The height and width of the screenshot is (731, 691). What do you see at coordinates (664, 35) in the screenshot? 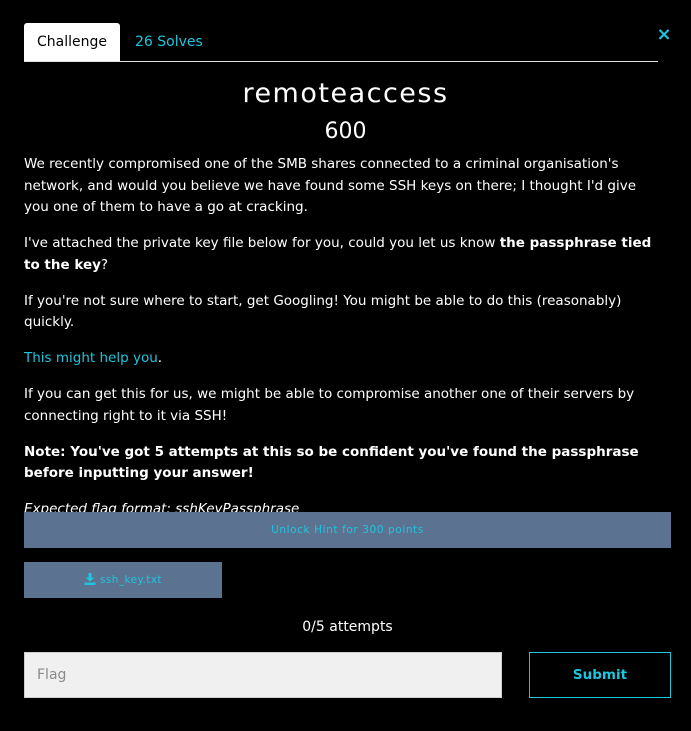
I see `close-icon: ×` at bounding box center [664, 35].